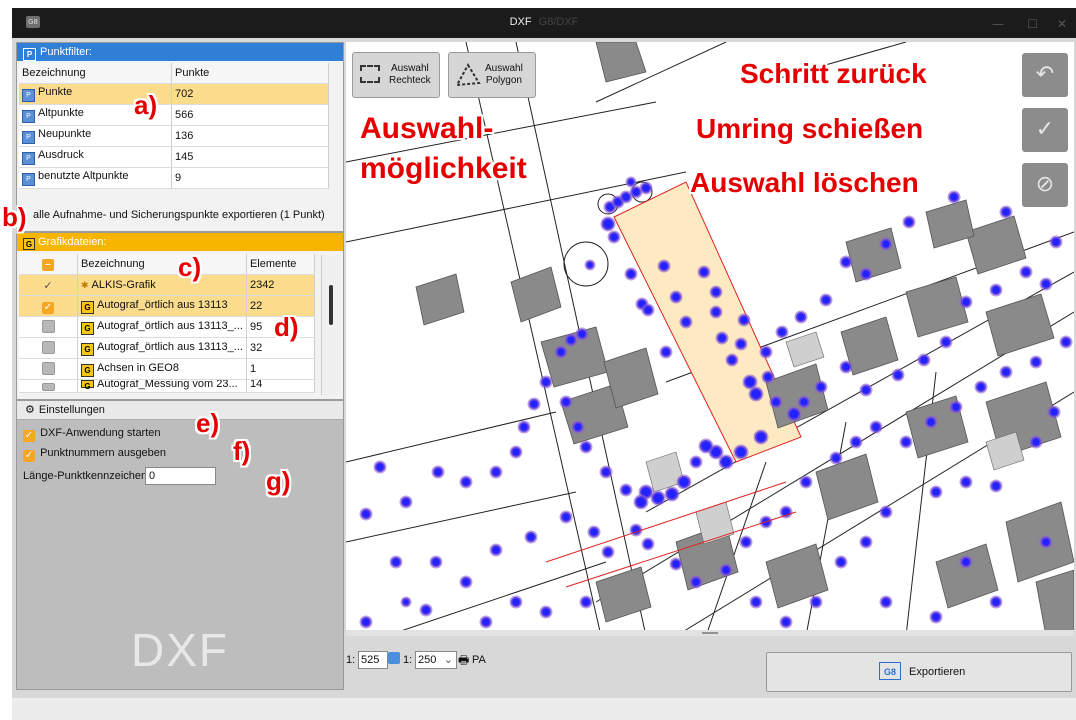 The image size is (1076, 720). Describe the element at coordinates (409, 68) in the screenshot. I see `select-rect-label-1: Auswahl` at that location.